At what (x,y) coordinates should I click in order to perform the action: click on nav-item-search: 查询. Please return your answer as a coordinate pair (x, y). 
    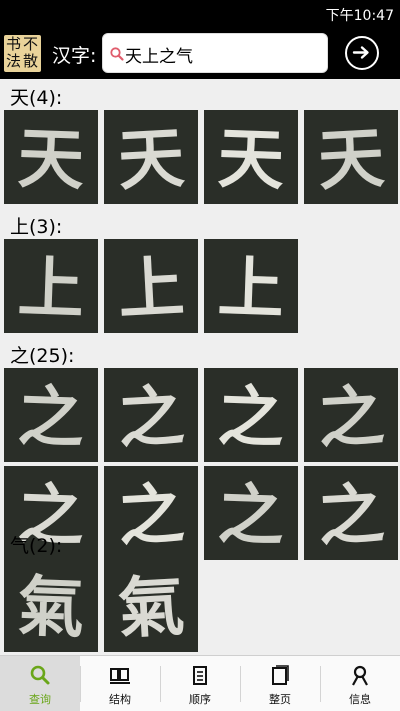
    Looking at the image, I should click on (40, 683).